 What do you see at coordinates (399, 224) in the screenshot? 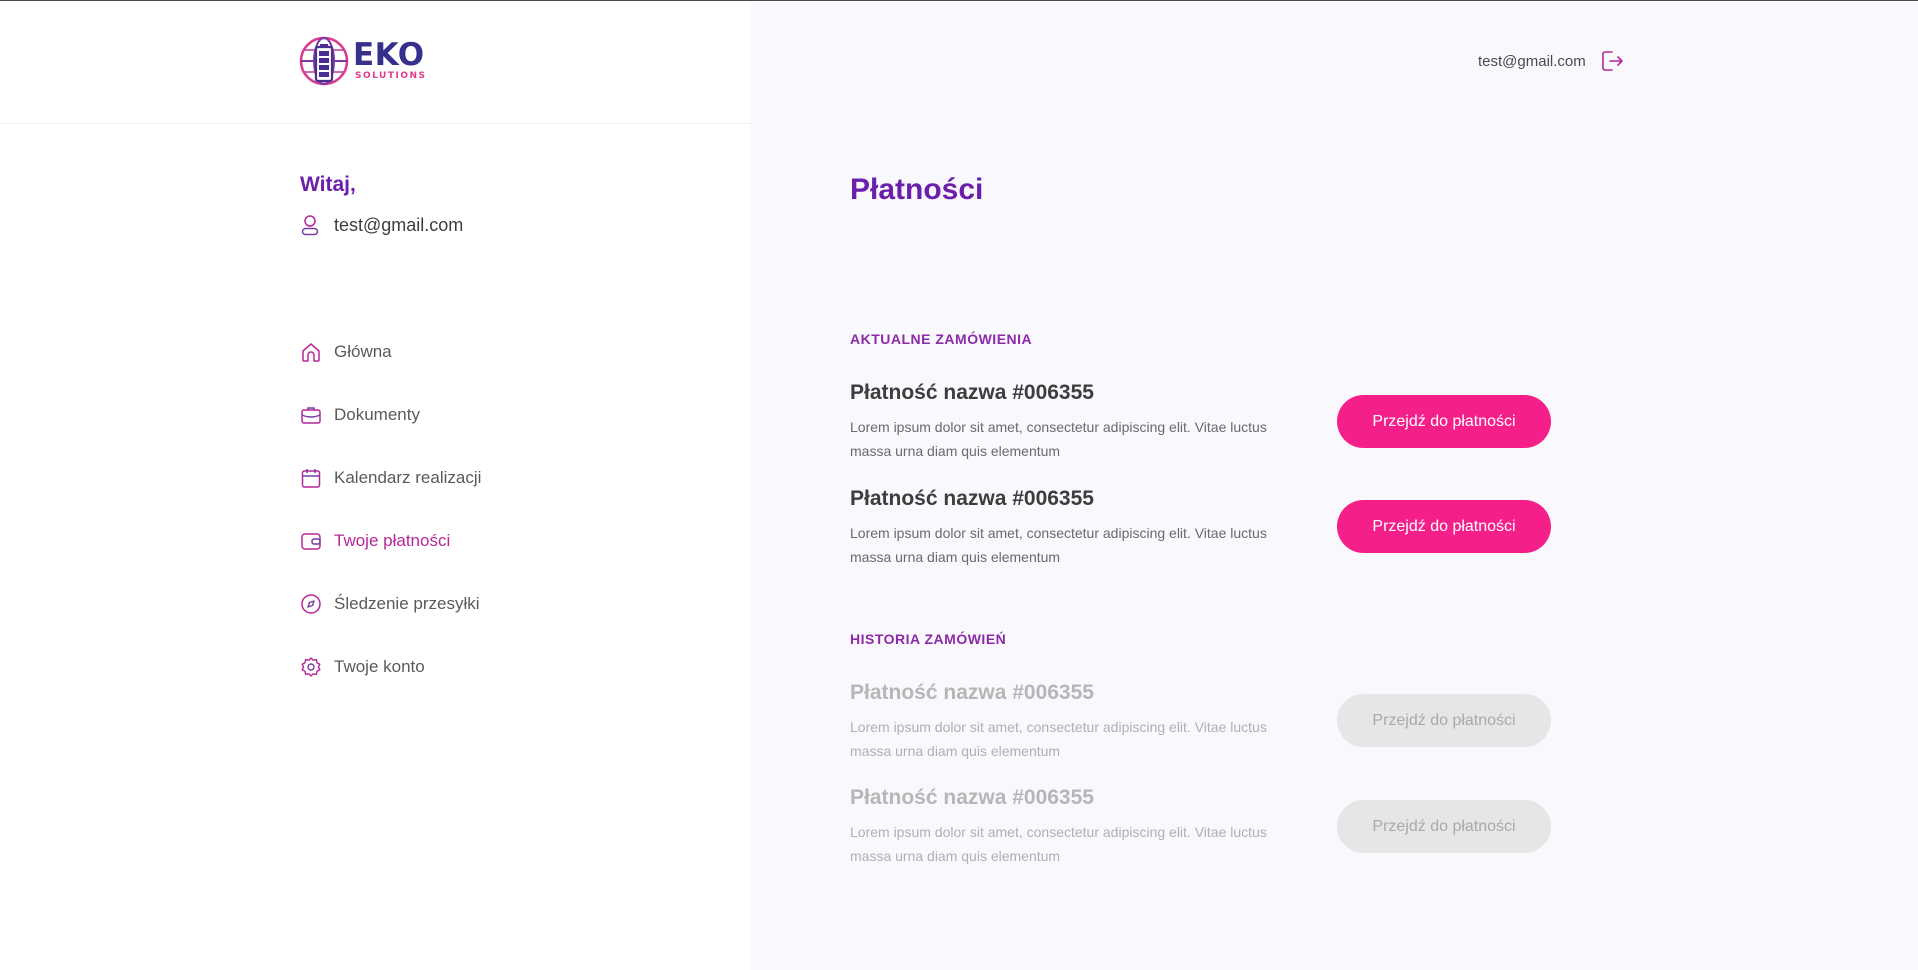
I see `sidebar-user-email: test@gmail.com` at bounding box center [399, 224].